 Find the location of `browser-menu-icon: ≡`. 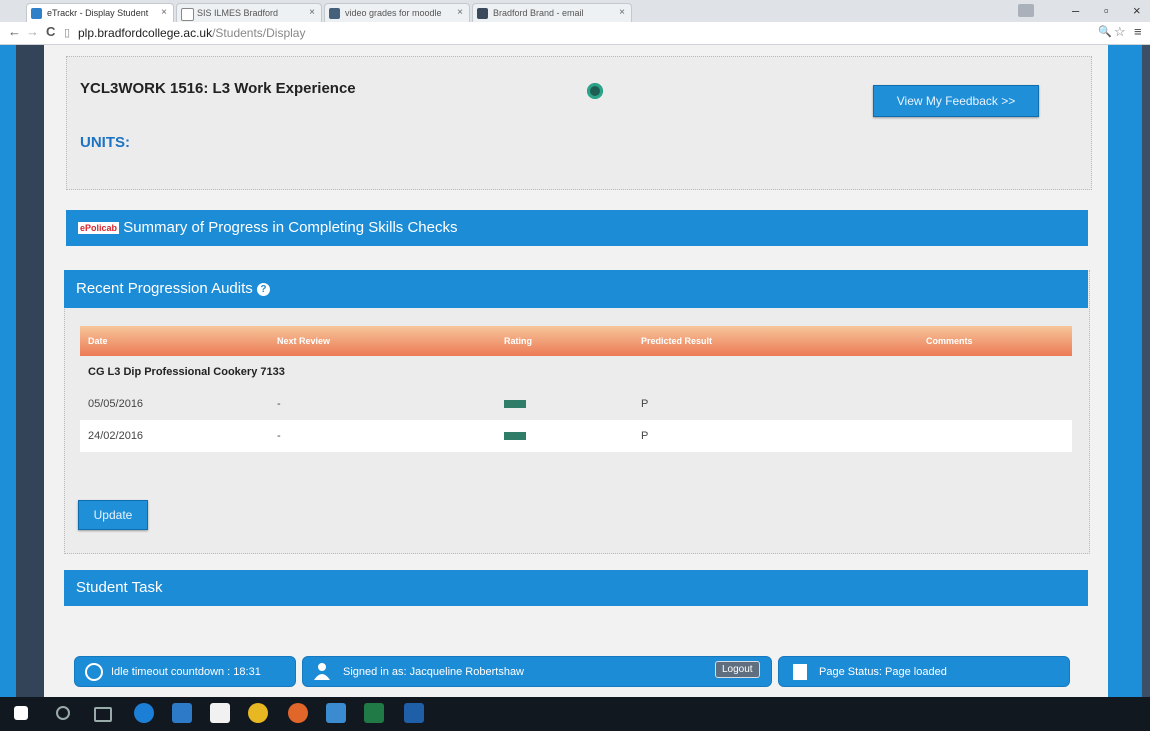

browser-menu-icon: ≡ is located at coordinates (1138, 31).